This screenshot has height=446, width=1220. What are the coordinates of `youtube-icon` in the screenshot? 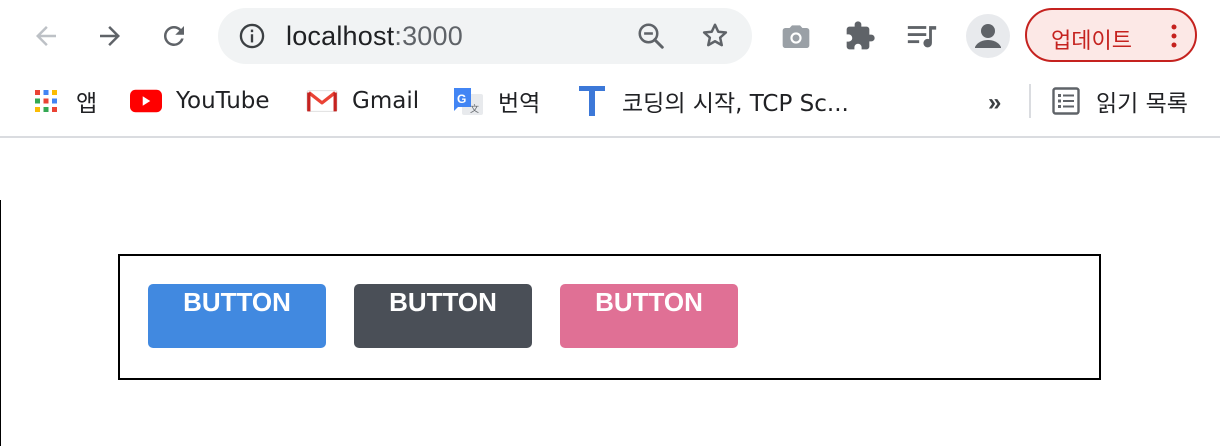 It's located at (146, 101).